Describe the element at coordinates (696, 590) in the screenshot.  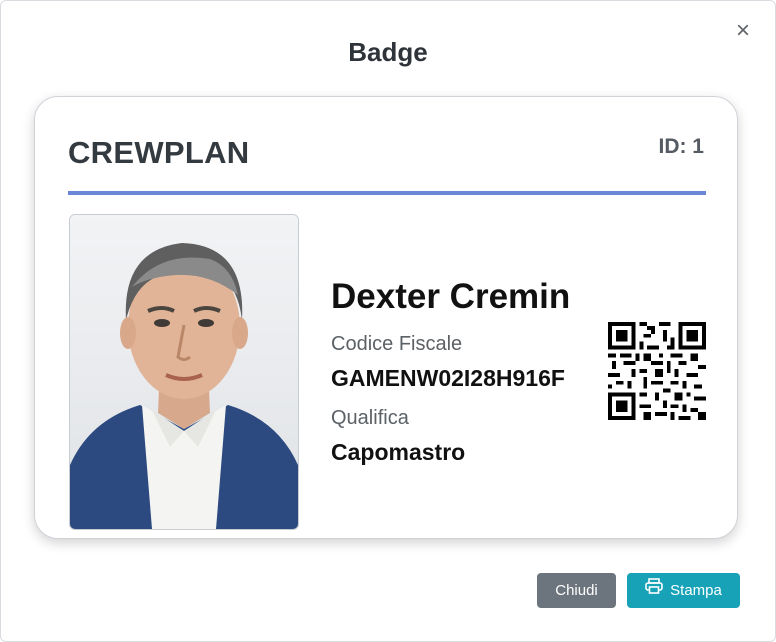
I see `print-button-label: Stampa` at that location.